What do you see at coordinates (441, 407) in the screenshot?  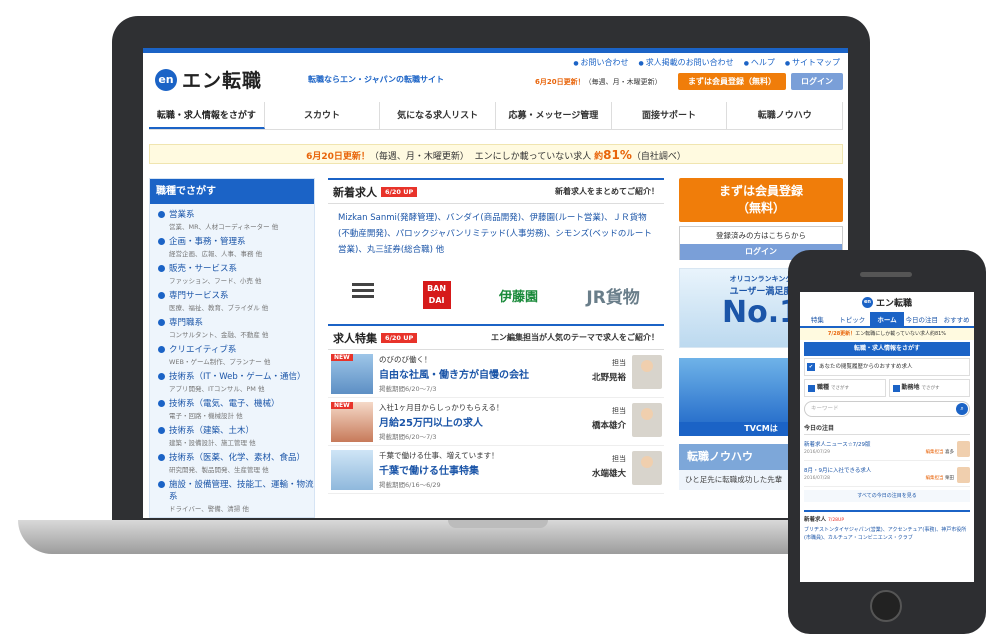 I see `feature-sub: 入社1ヶ月目からしっかりもらえる！` at bounding box center [441, 407].